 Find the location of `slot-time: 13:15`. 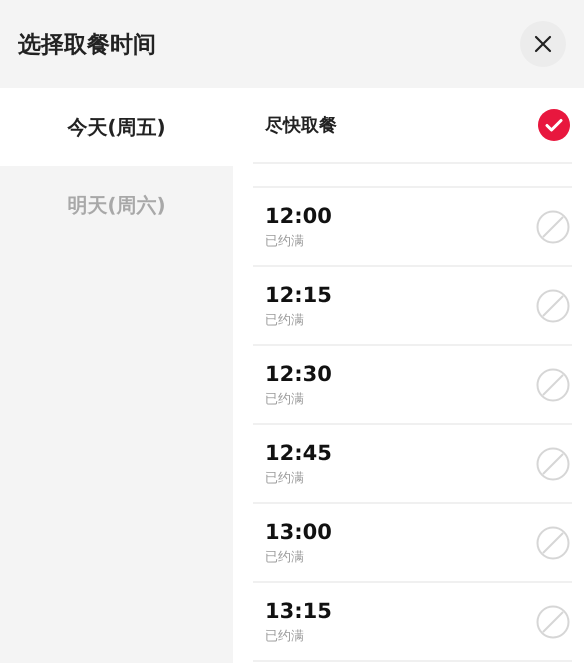

slot-time: 13:15 is located at coordinates (298, 610).